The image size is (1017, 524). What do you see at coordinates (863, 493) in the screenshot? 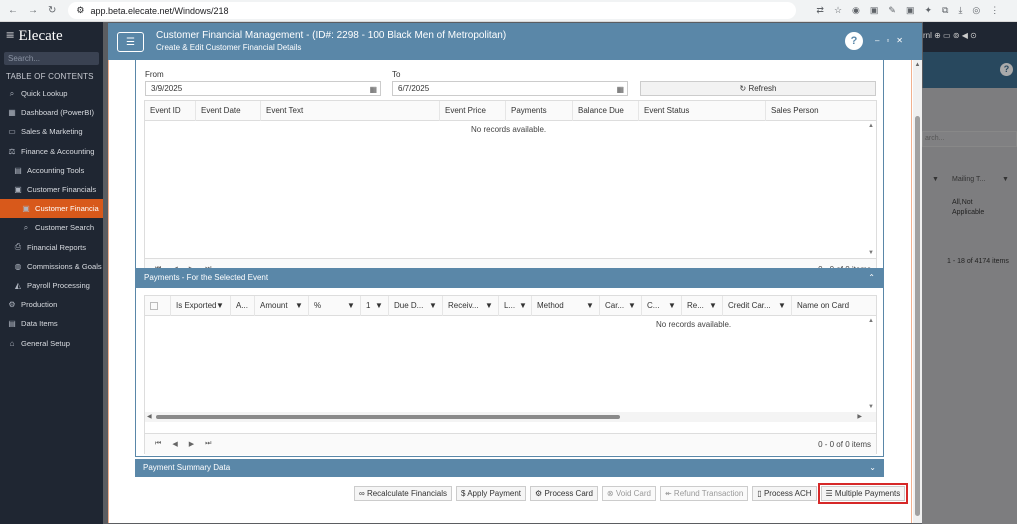
I see `multiple-payments-button: ☰ Multiple Payments` at bounding box center [863, 493].